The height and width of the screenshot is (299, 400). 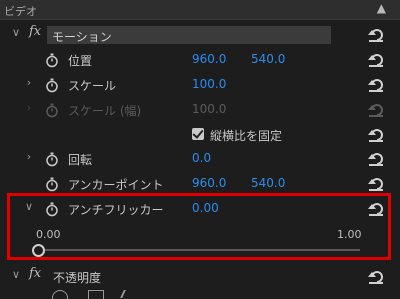 What do you see at coordinates (92, 86) in the screenshot?
I see `property-label: スケール` at bounding box center [92, 86].